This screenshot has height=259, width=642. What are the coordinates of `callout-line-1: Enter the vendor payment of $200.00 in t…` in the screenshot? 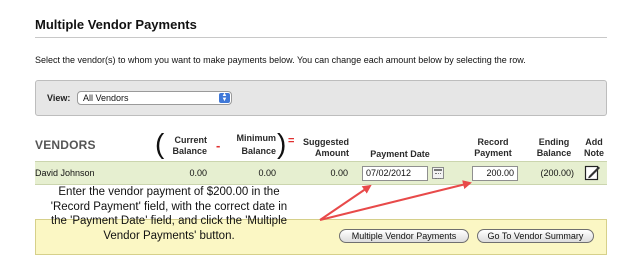 It's located at (169, 192).